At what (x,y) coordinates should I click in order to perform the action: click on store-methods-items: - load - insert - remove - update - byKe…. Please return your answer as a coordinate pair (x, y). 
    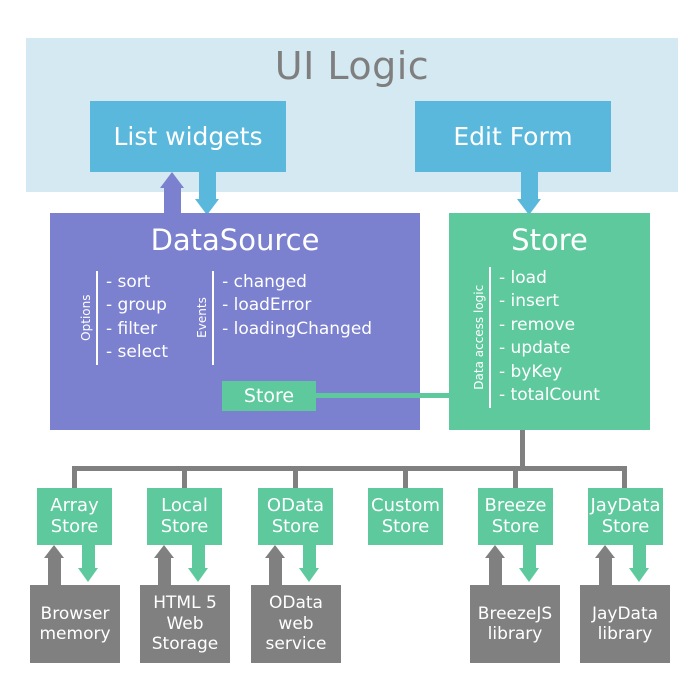
    Looking at the image, I should click on (549, 337).